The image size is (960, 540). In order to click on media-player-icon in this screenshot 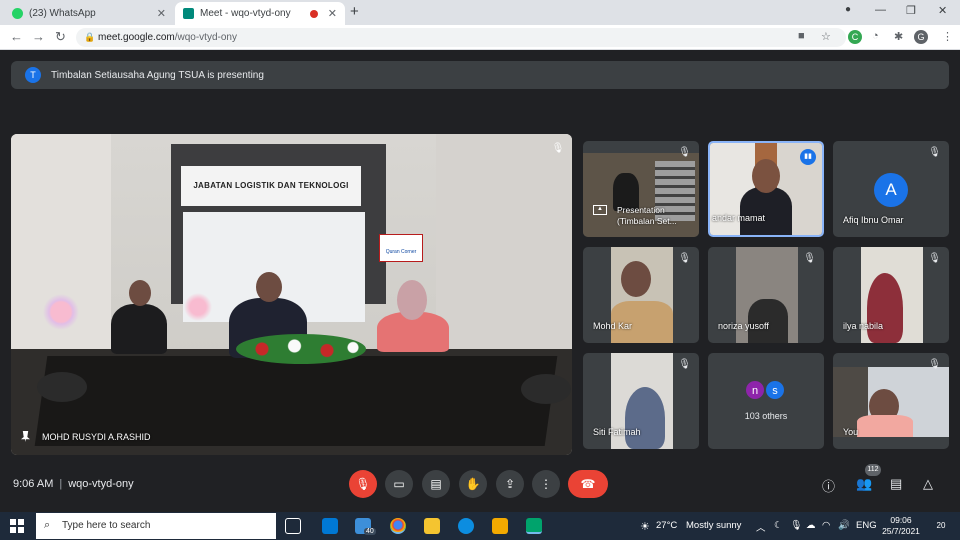, I will do `click(500, 526)`.